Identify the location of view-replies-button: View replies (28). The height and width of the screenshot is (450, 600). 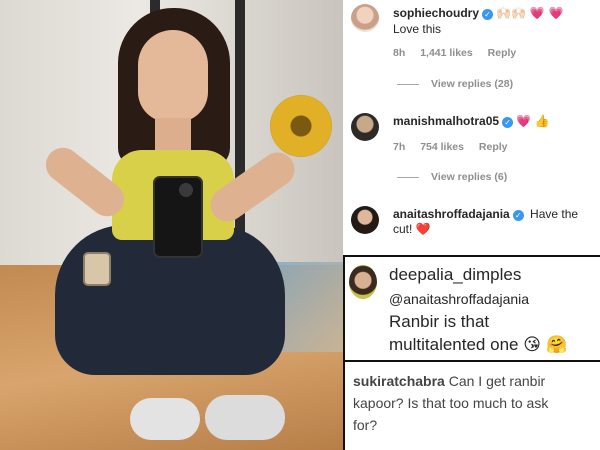
(461, 84).